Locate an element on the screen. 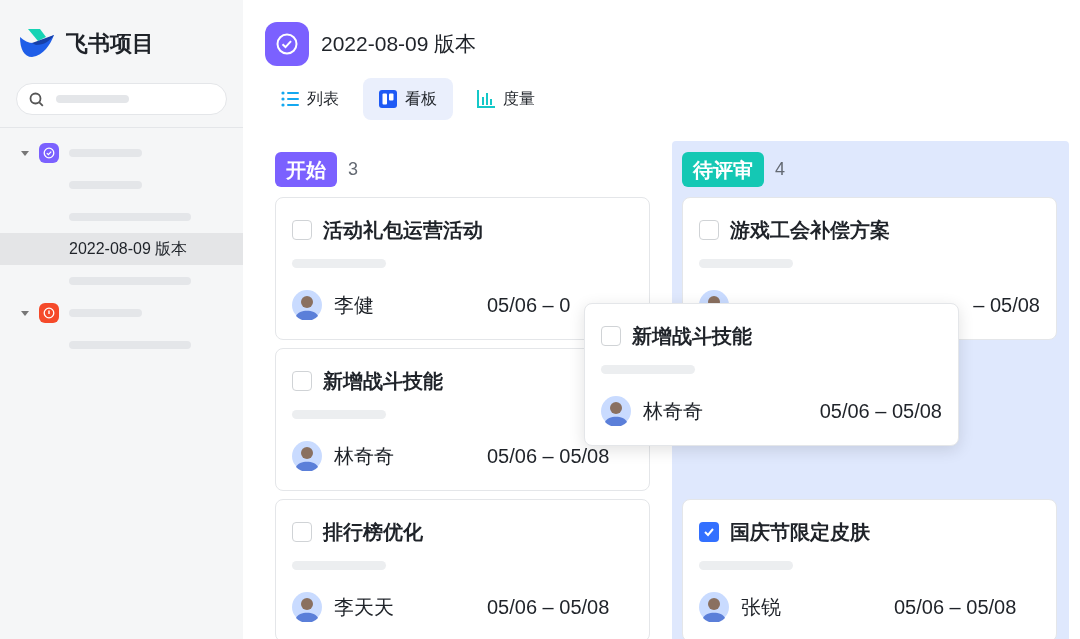  assignee-name: 李天天 is located at coordinates (364, 607).